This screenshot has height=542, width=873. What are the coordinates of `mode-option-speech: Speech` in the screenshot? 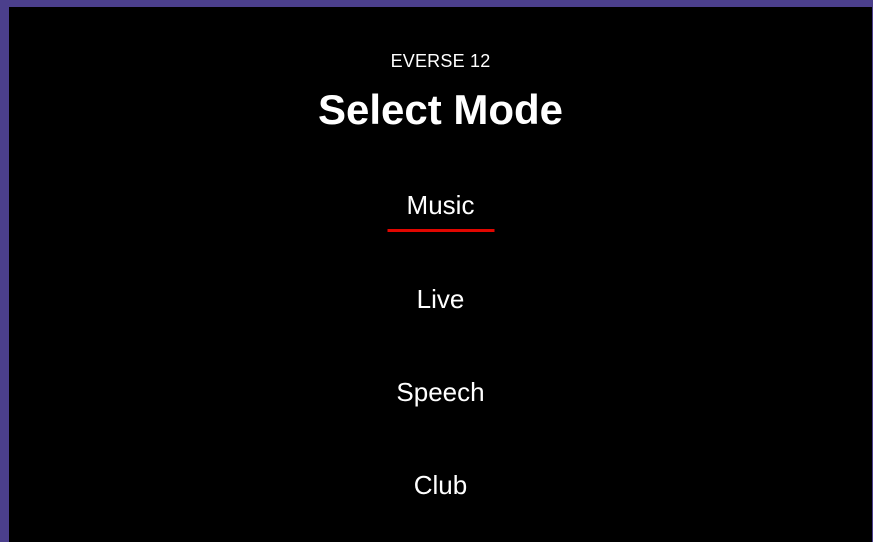 It's located at (440, 392).